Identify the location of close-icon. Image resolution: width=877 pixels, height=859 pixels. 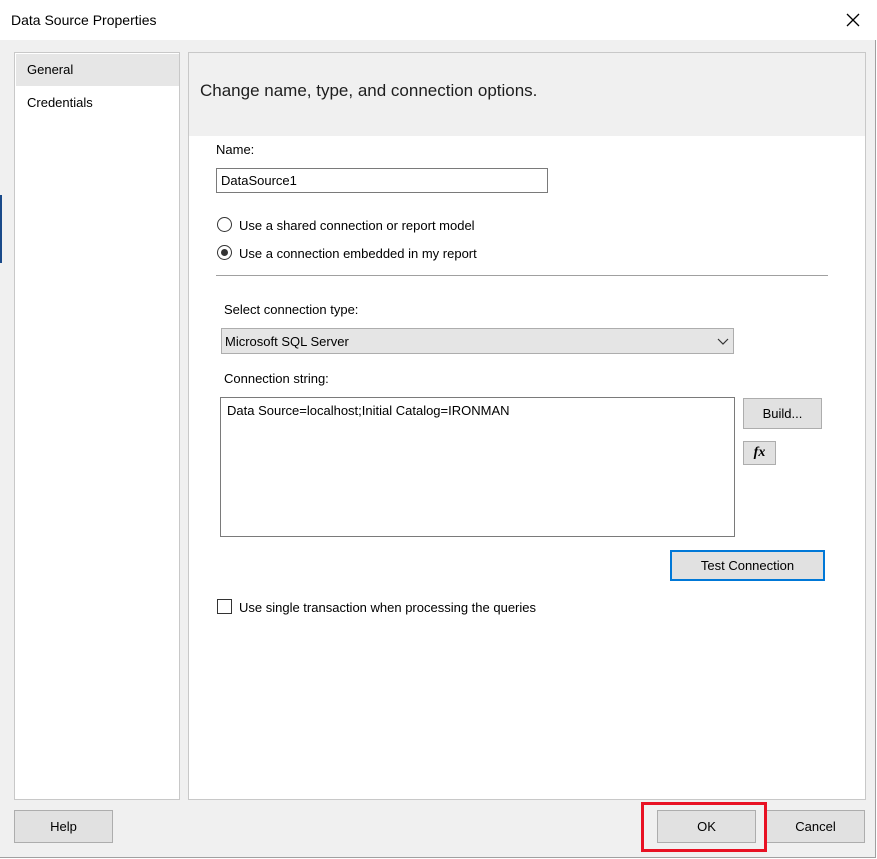
(853, 20).